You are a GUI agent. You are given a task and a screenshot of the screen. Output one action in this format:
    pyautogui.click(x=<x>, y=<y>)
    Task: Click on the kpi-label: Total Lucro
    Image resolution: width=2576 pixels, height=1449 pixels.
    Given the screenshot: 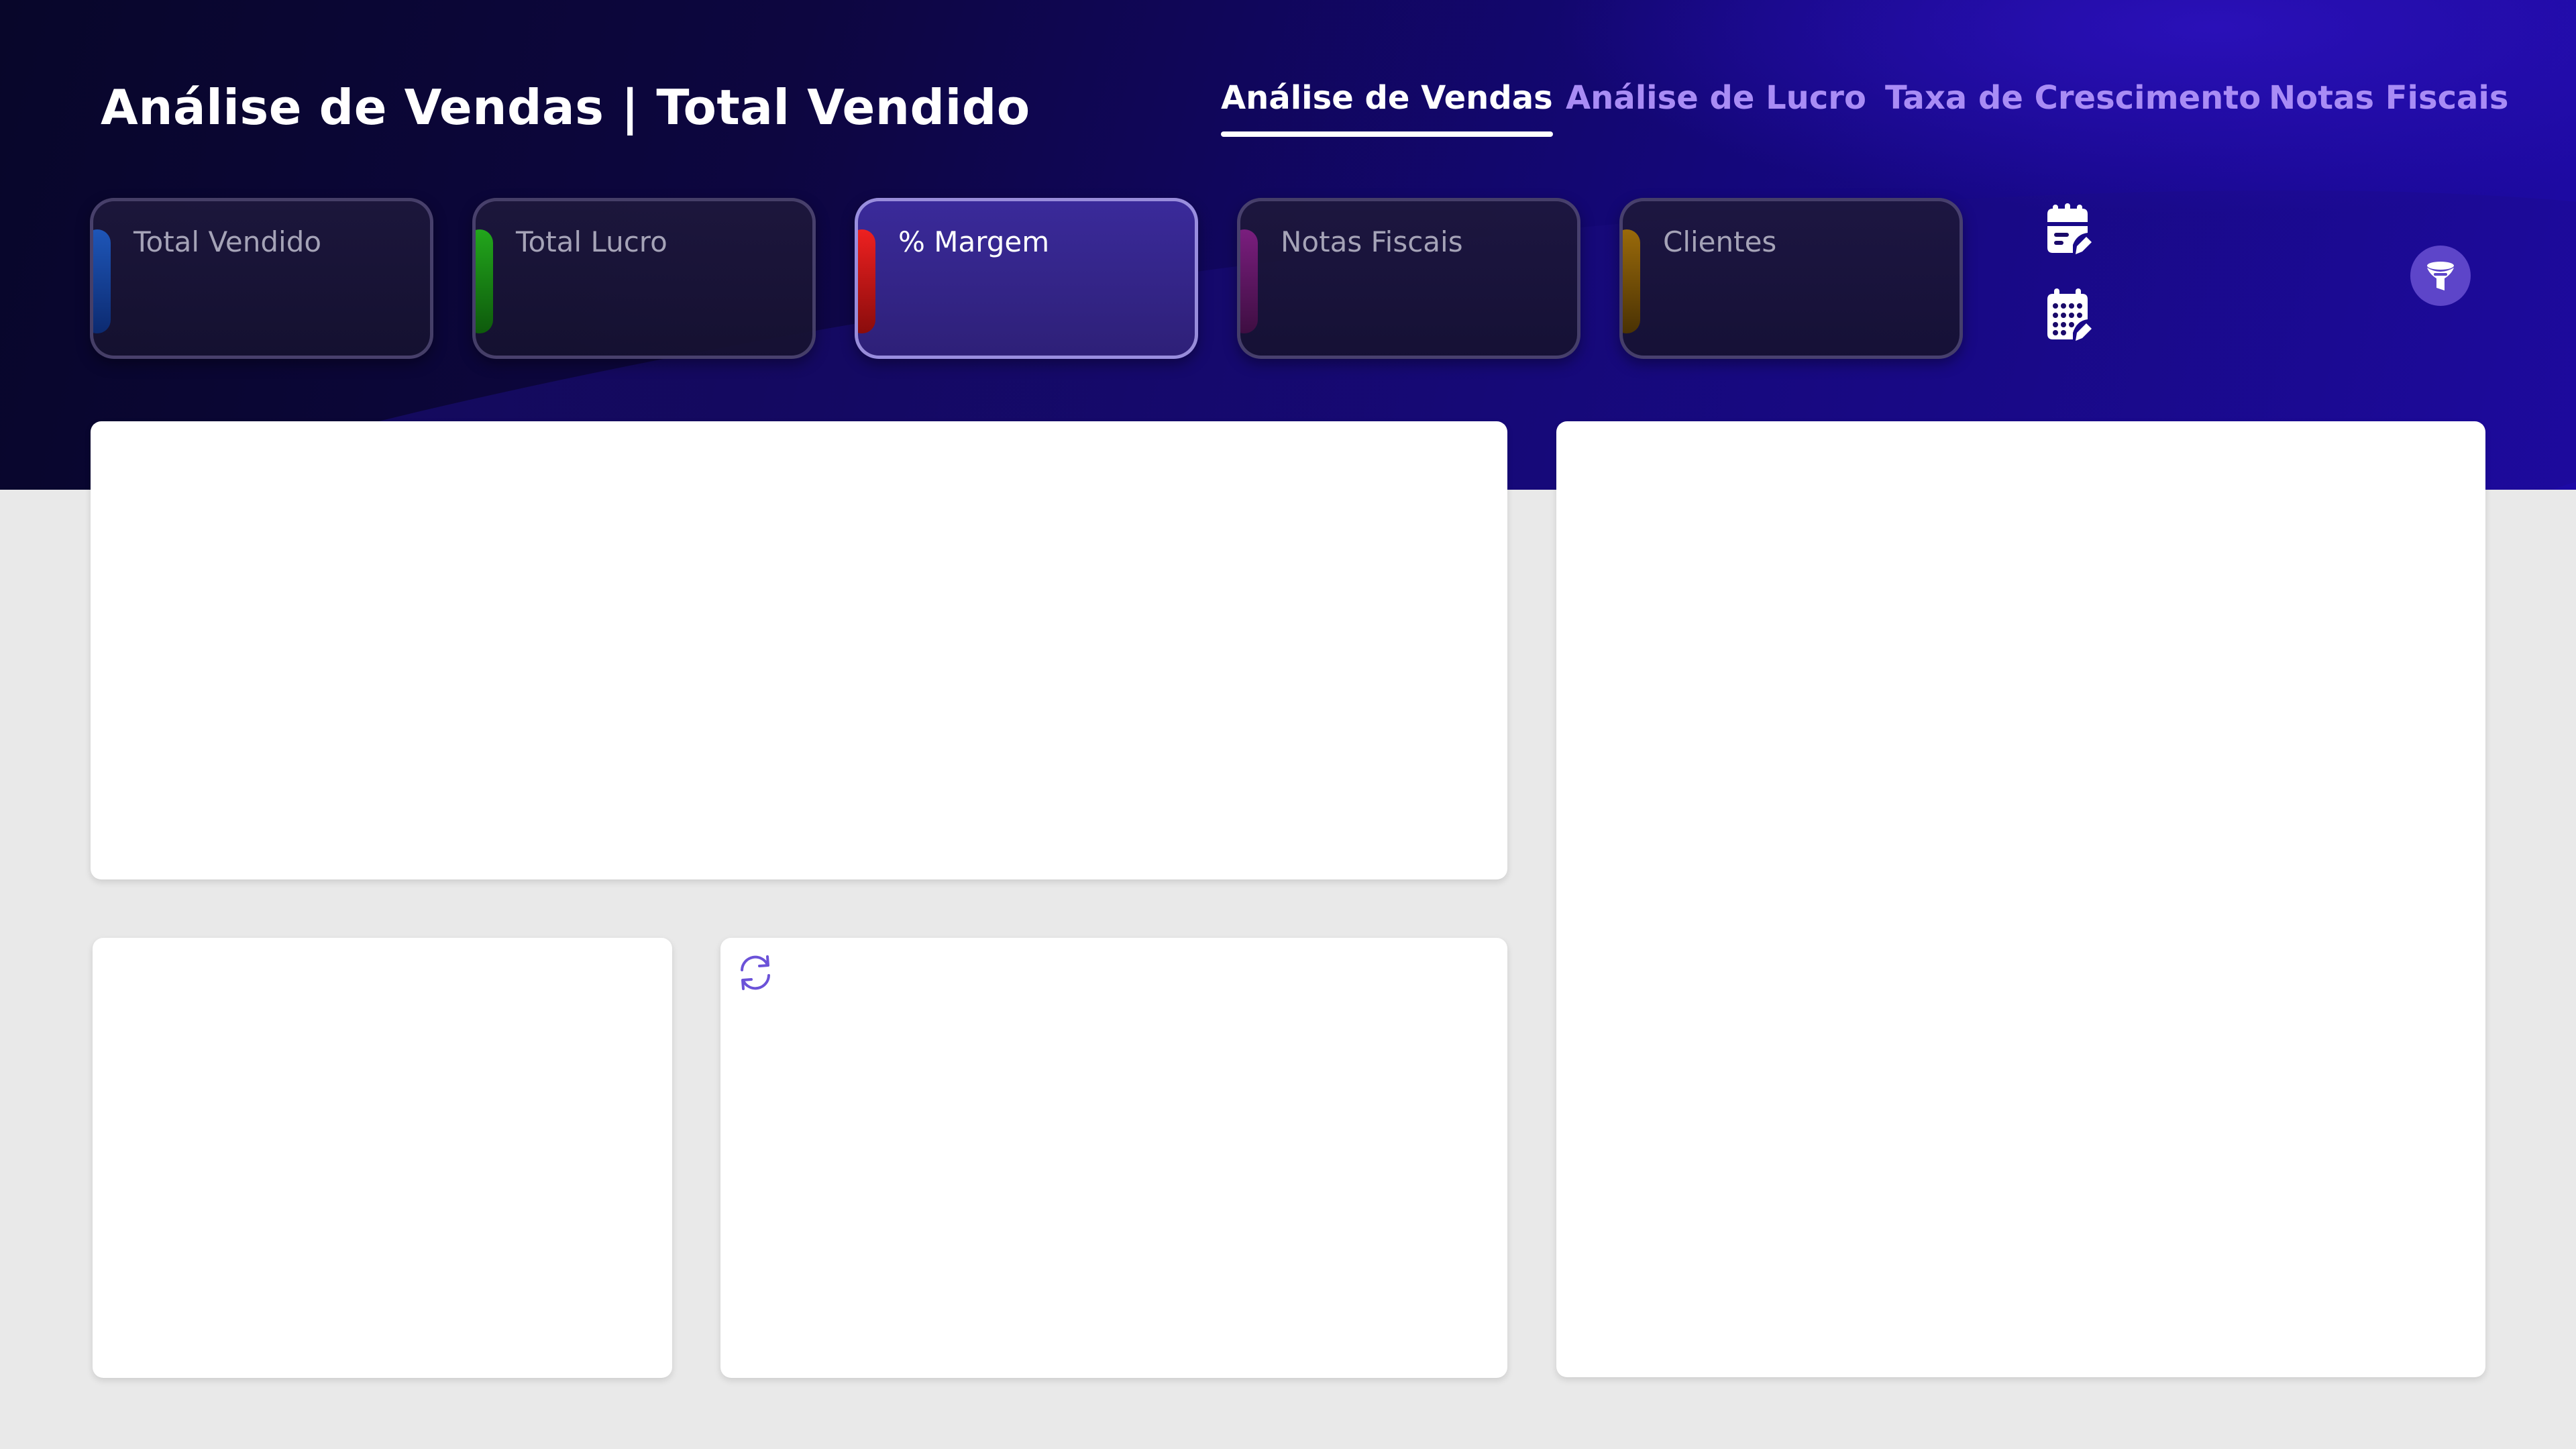 What is the action you would take?
    pyautogui.click(x=591, y=241)
    